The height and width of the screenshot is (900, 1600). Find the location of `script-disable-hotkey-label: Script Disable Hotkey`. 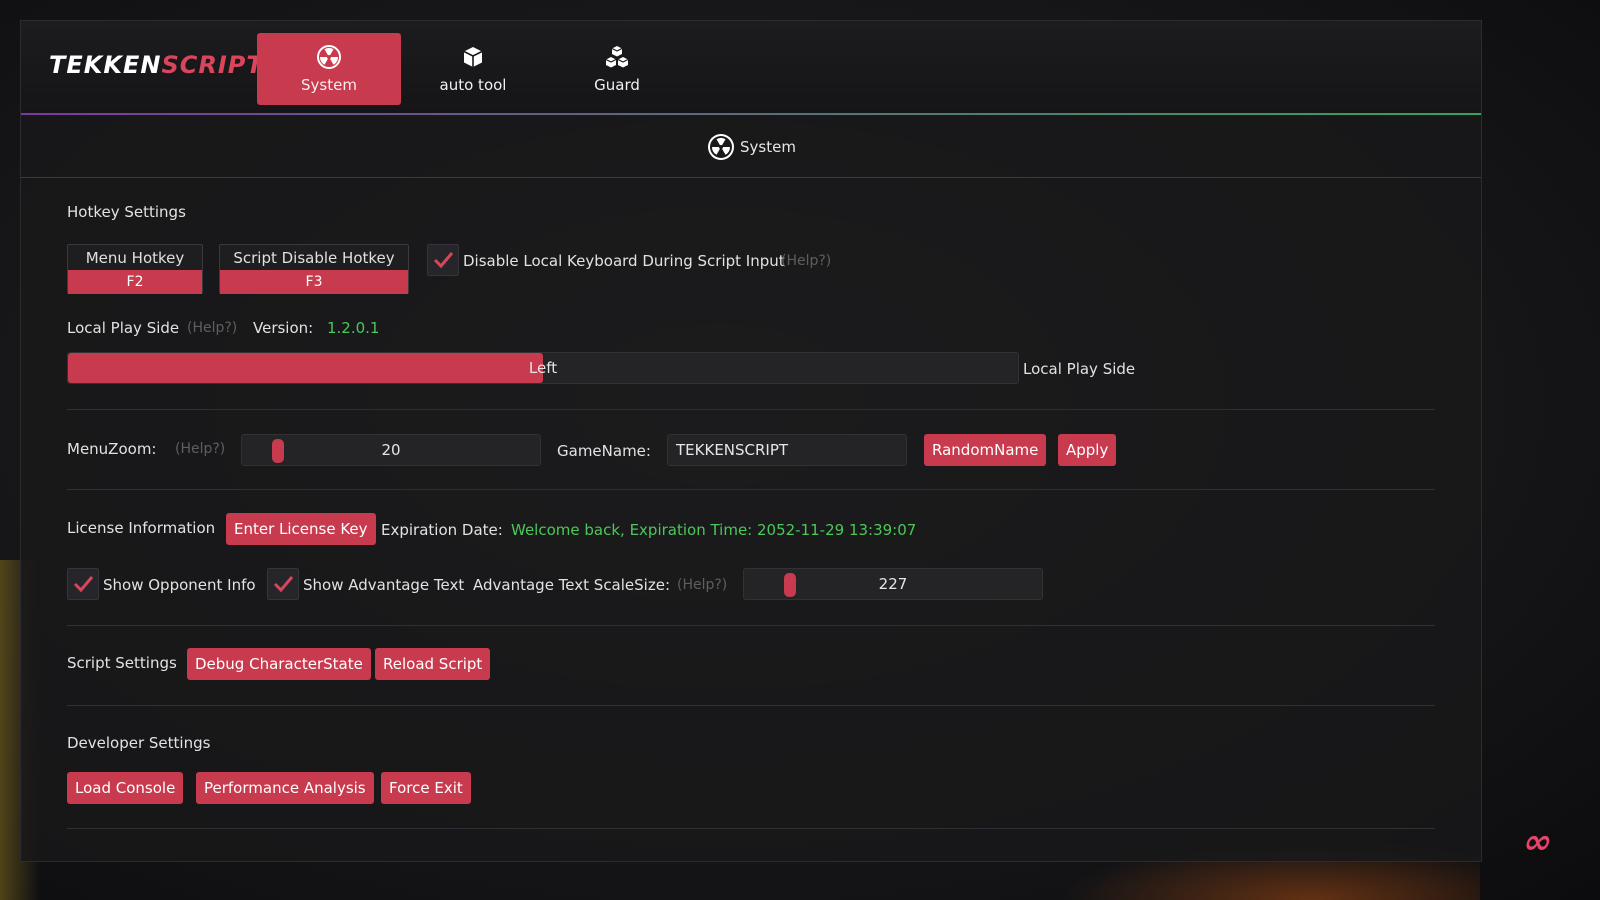

script-disable-hotkey-label: Script Disable Hotkey is located at coordinates (314, 257).